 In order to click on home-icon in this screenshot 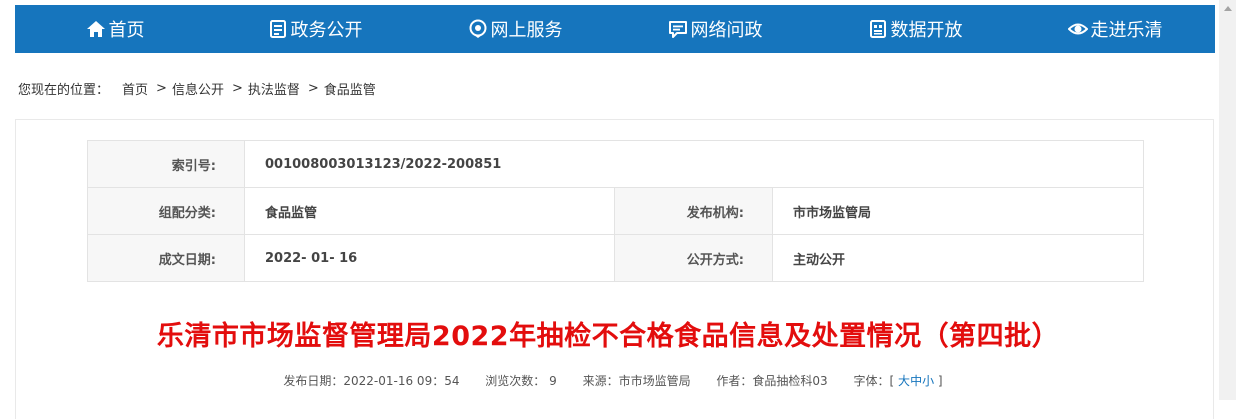, I will do `click(96, 29)`.